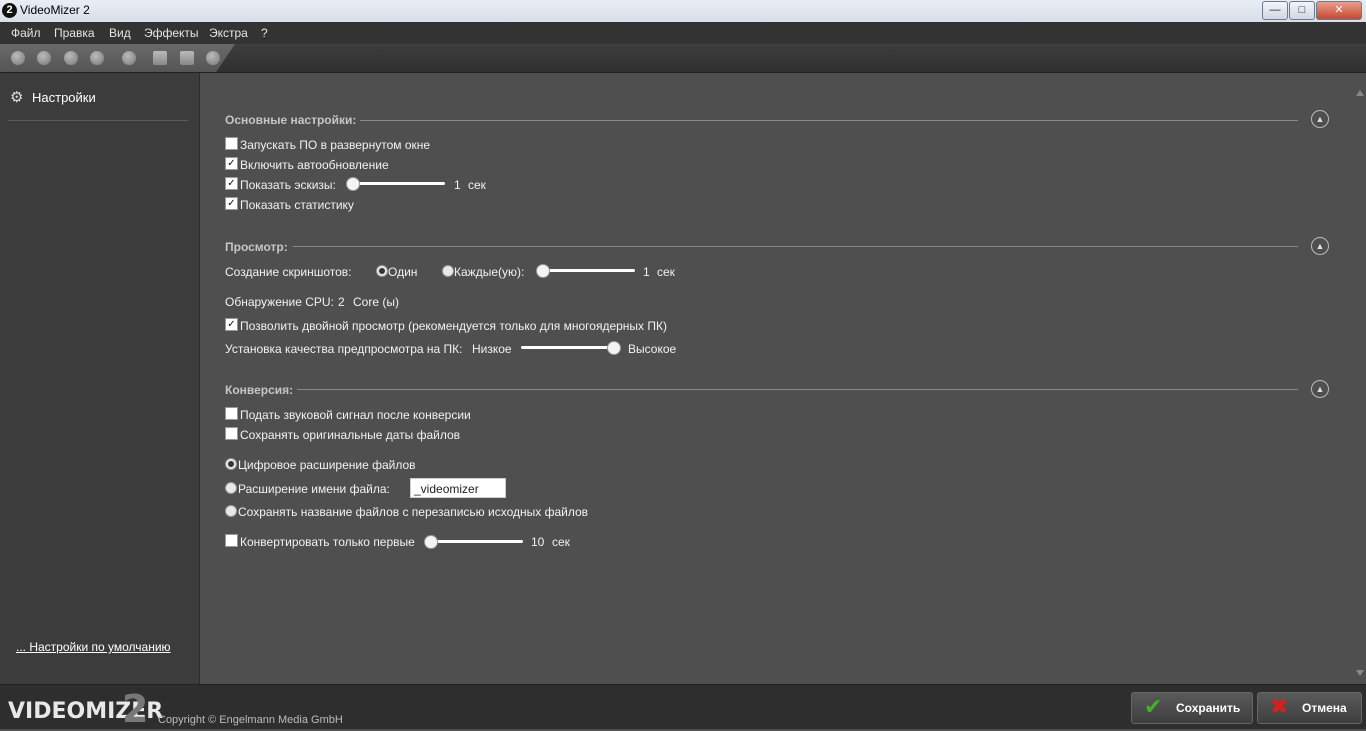 The width and height of the screenshot is (1366, 731). Describe the element at coordinates (74, 33) in the screenshot. I see `menu-edit: Правка` at that location.